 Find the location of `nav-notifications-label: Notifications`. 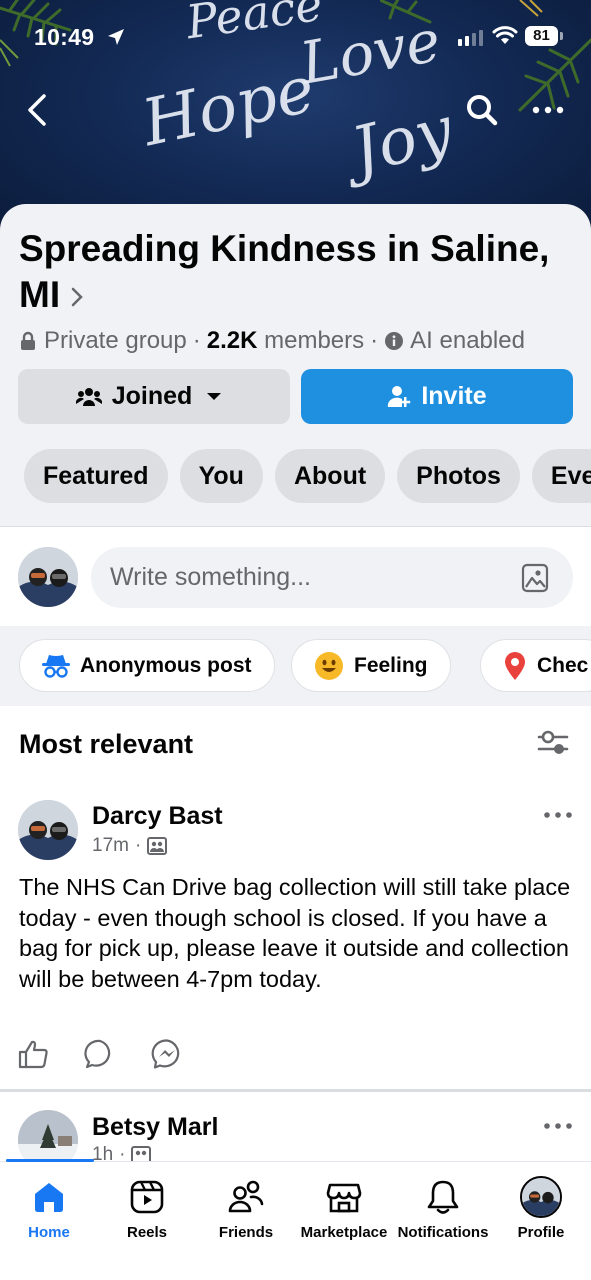

nav-notifications-label: Notifications is located at coordinates (443, 1232).